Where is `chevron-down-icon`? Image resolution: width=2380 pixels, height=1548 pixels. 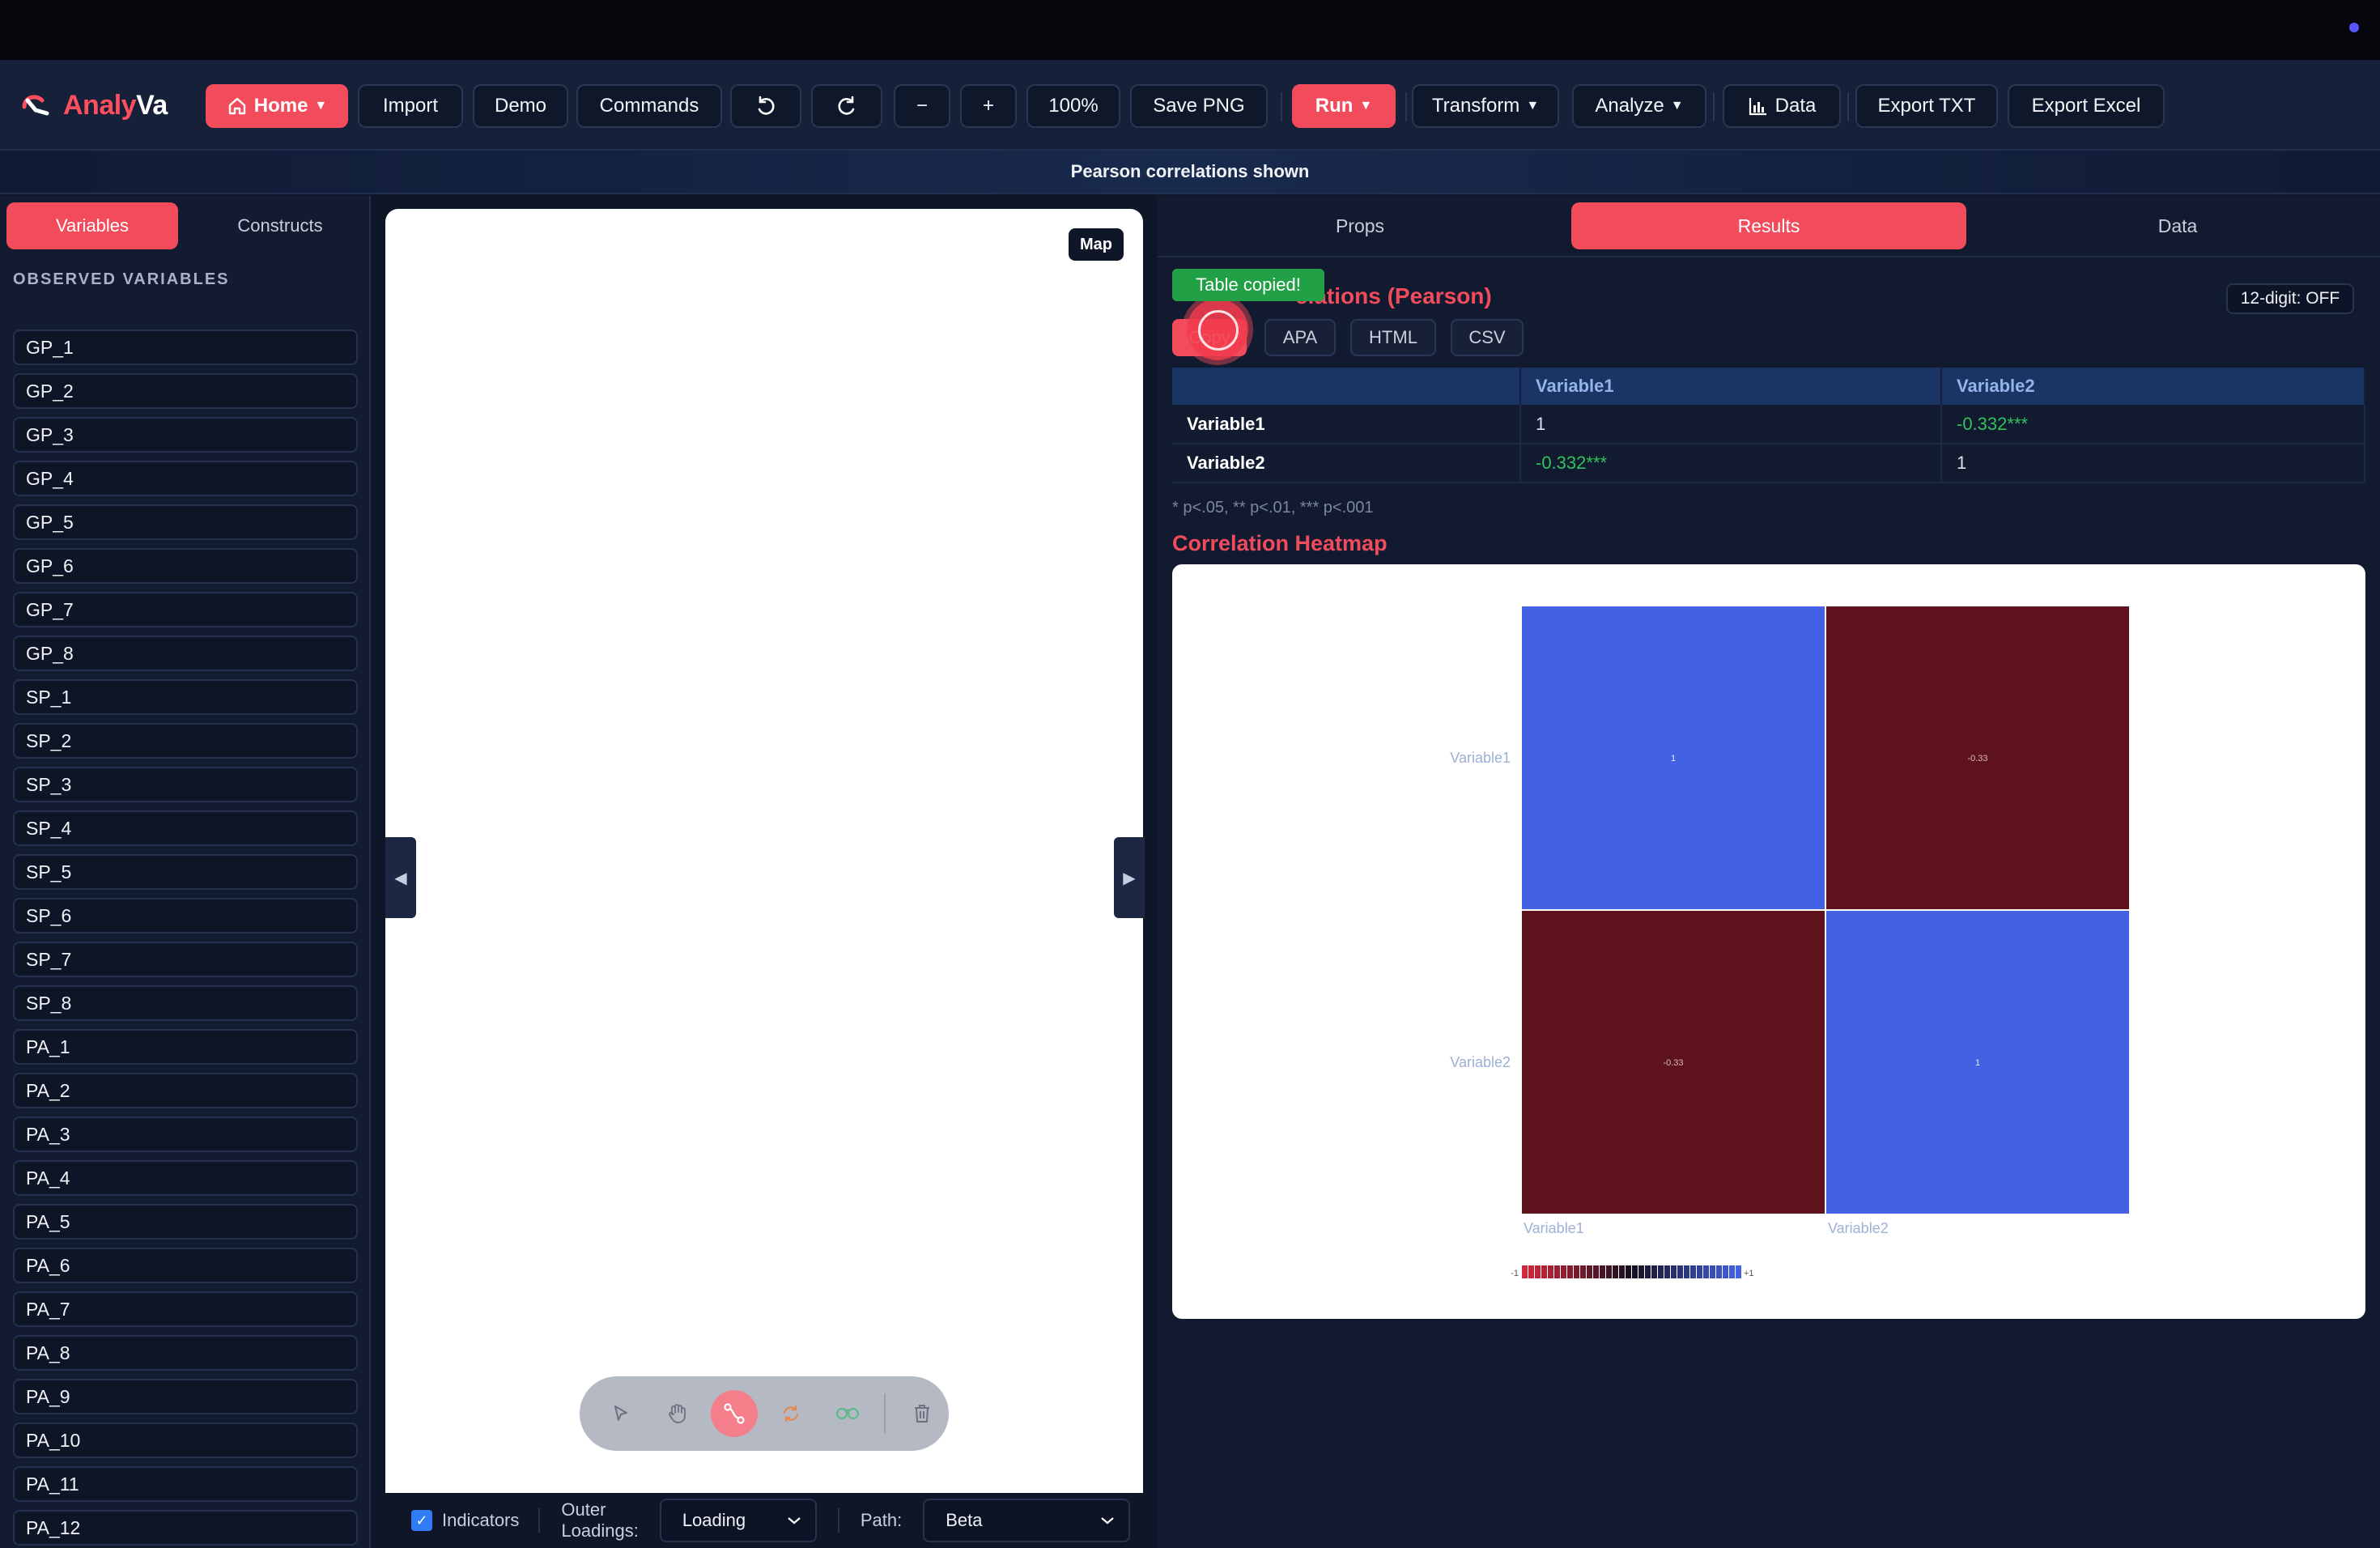 chevron-down-icon is located at coordinates (794, 1521).